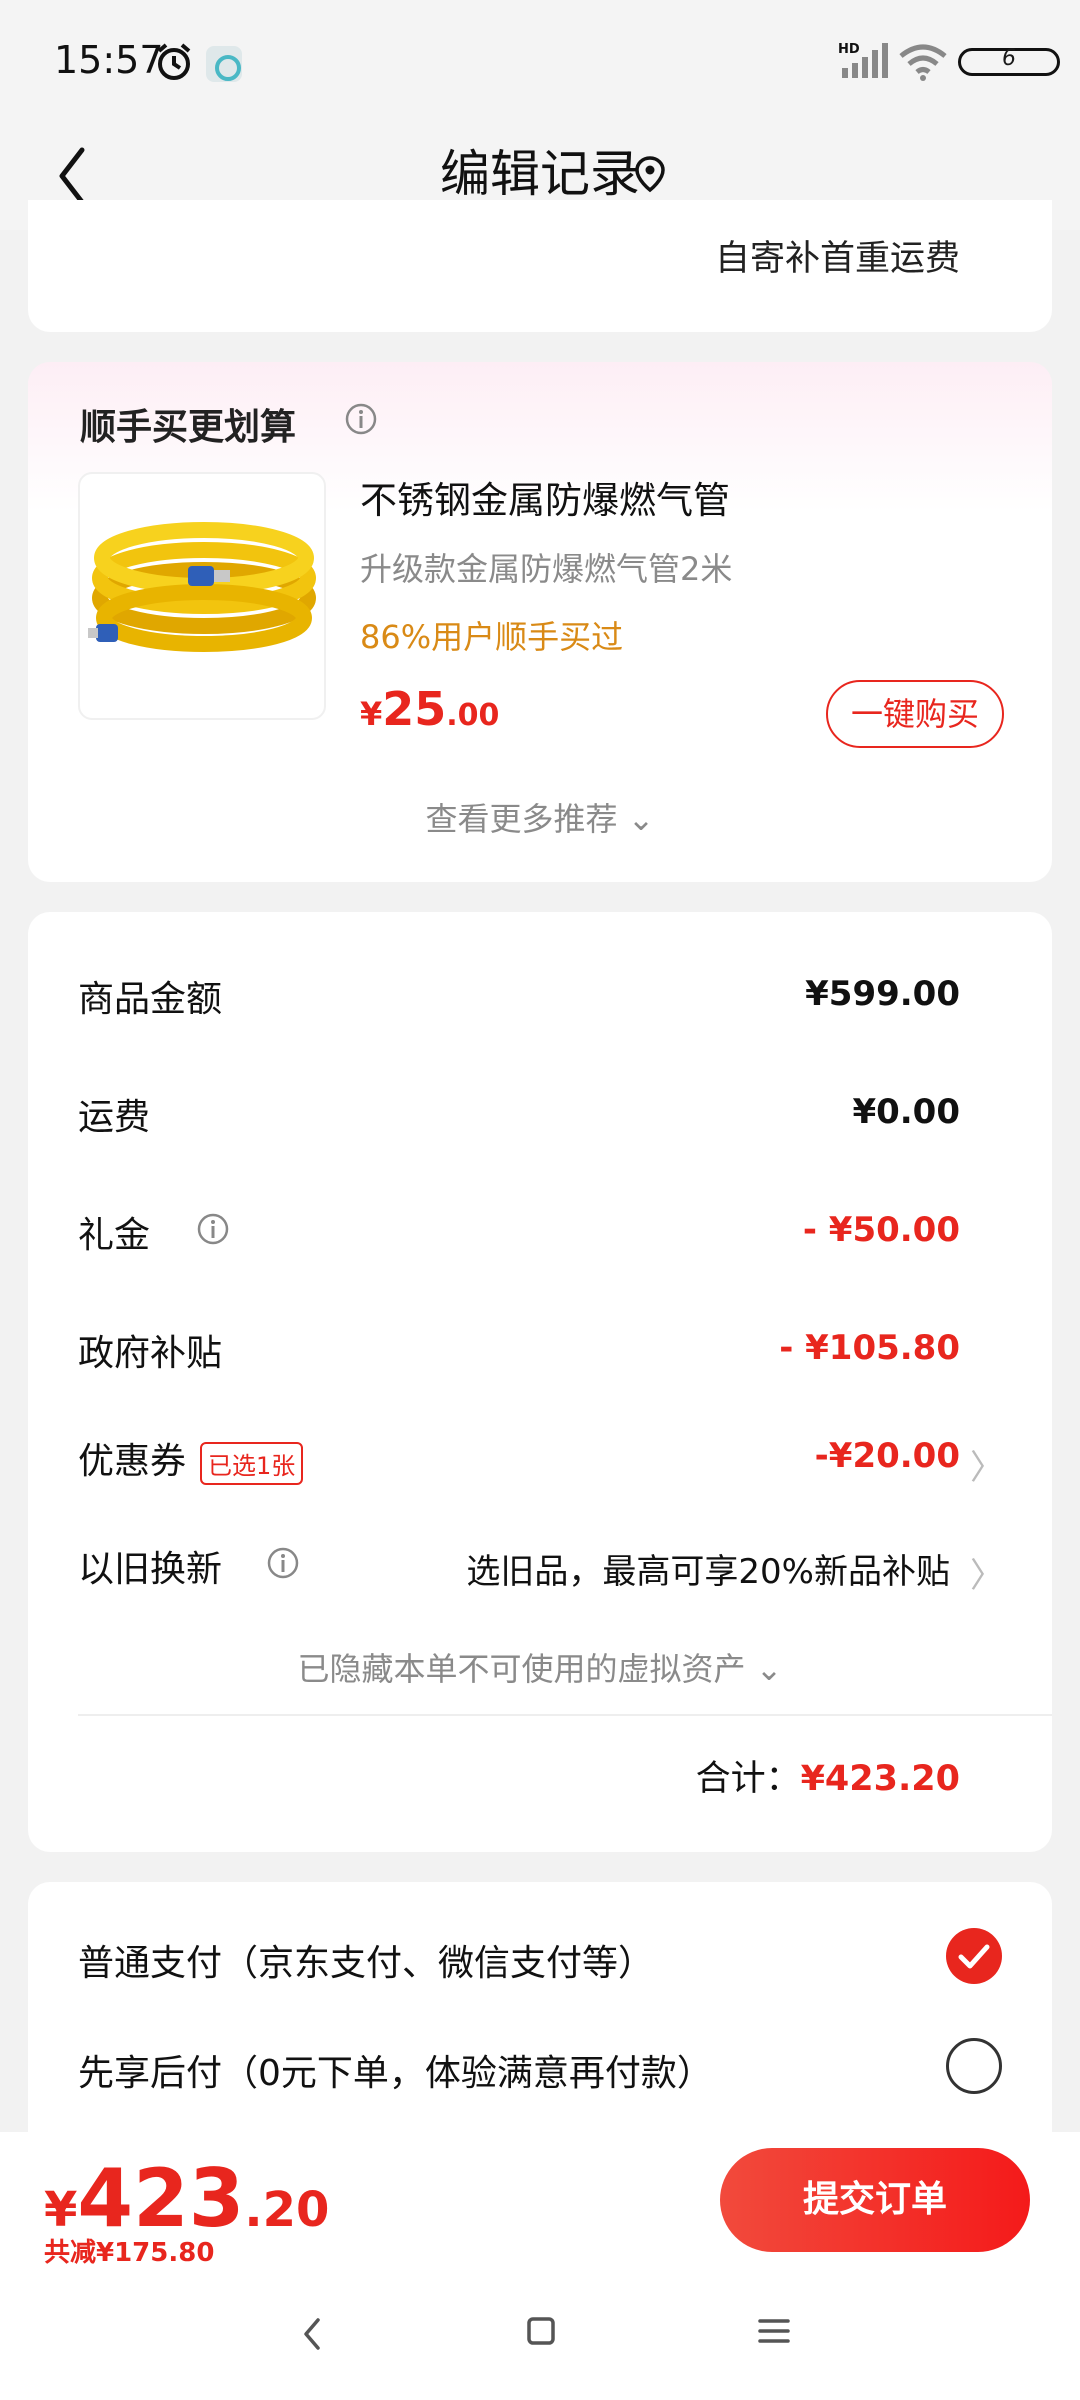  What do you see at coordinates (540, 60) in the screenshot?
I see `status-bar: 15:57 HD 6` at bounding box center [540, 60].